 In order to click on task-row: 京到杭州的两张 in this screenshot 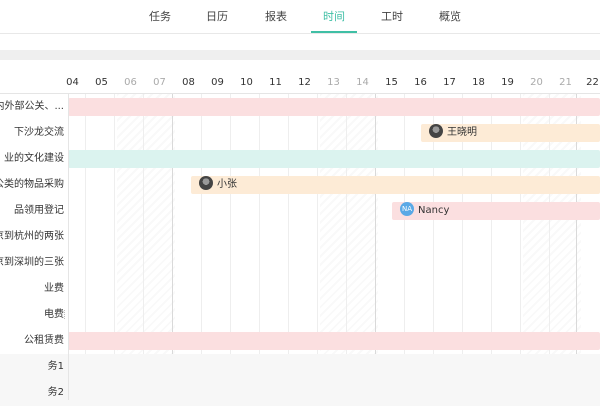, I will do `click(300, 237)`.